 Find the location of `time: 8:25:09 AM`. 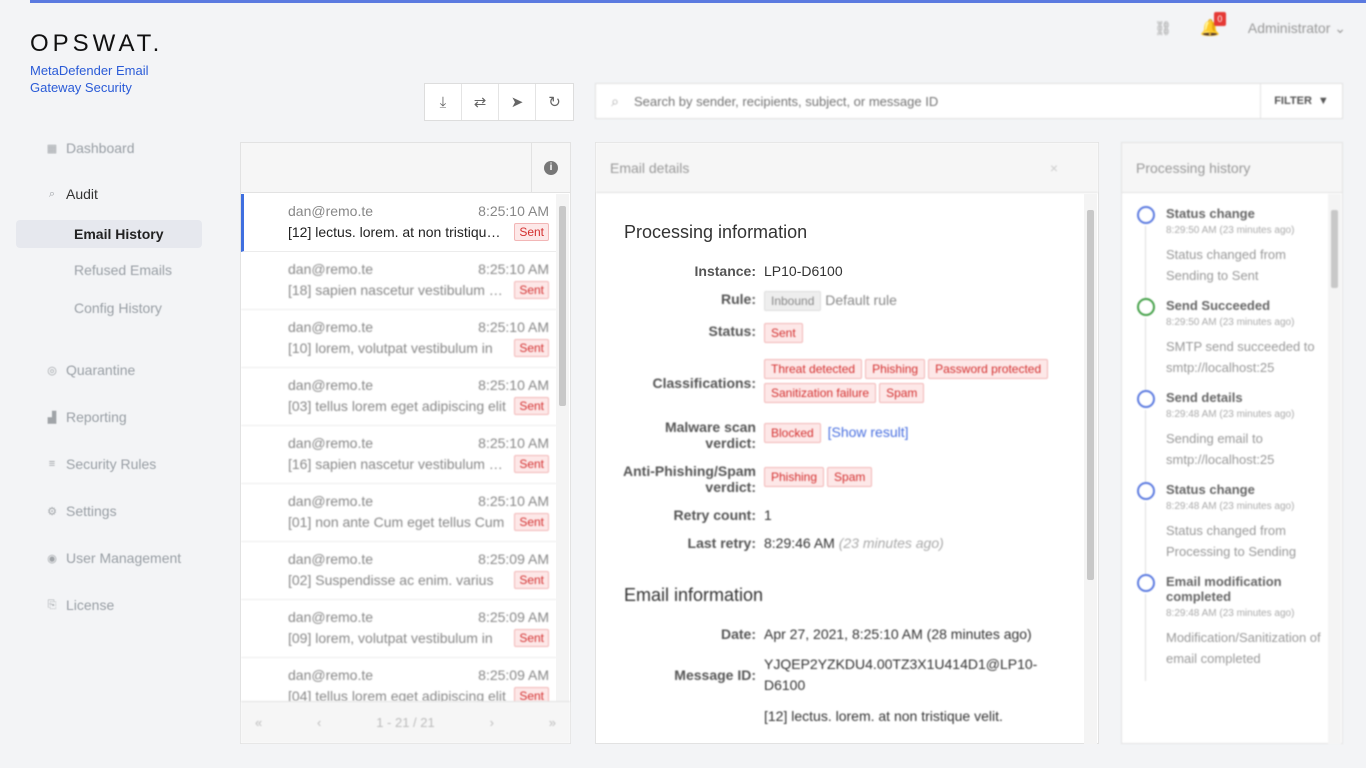

time: 8:25:09 AM is located at coordinates (513, 675).